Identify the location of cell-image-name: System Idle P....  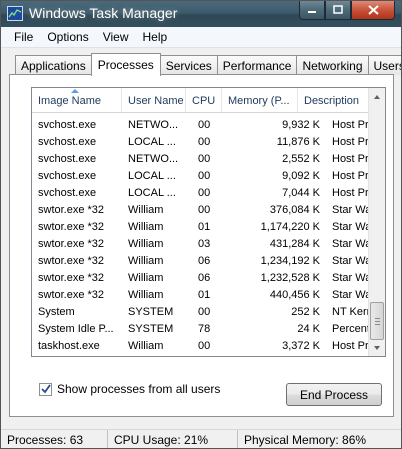
(76, 328).